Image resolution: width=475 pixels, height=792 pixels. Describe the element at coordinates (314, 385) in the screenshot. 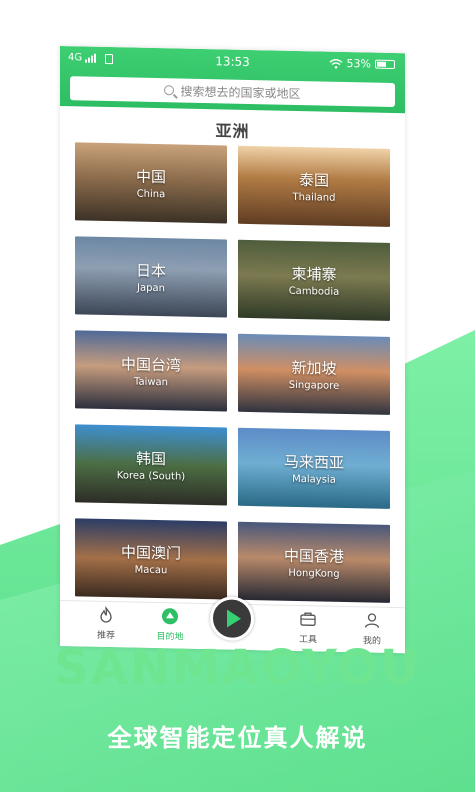

I see `card-subtitle: Singapore` at that location.